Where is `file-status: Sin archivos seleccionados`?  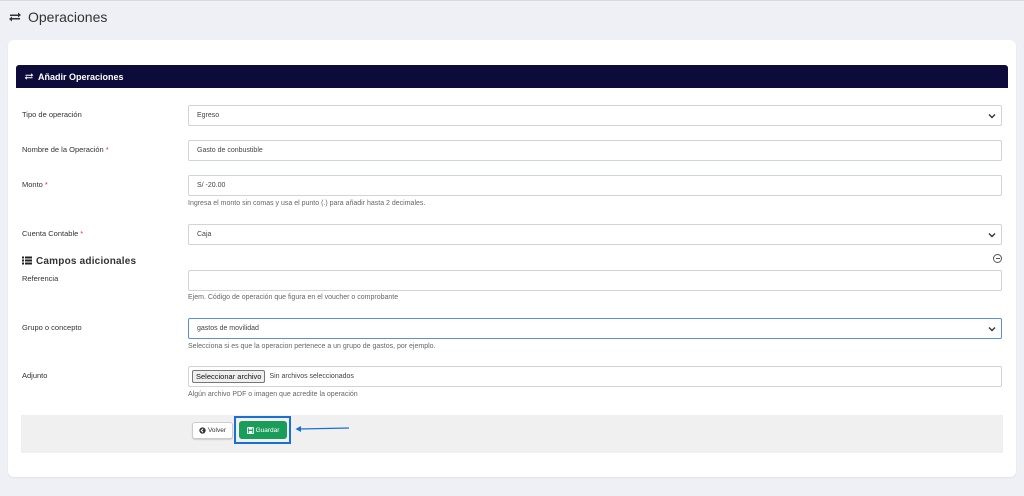
file-status: Sin archivos seleccionados is located at coordinates (311, 376).